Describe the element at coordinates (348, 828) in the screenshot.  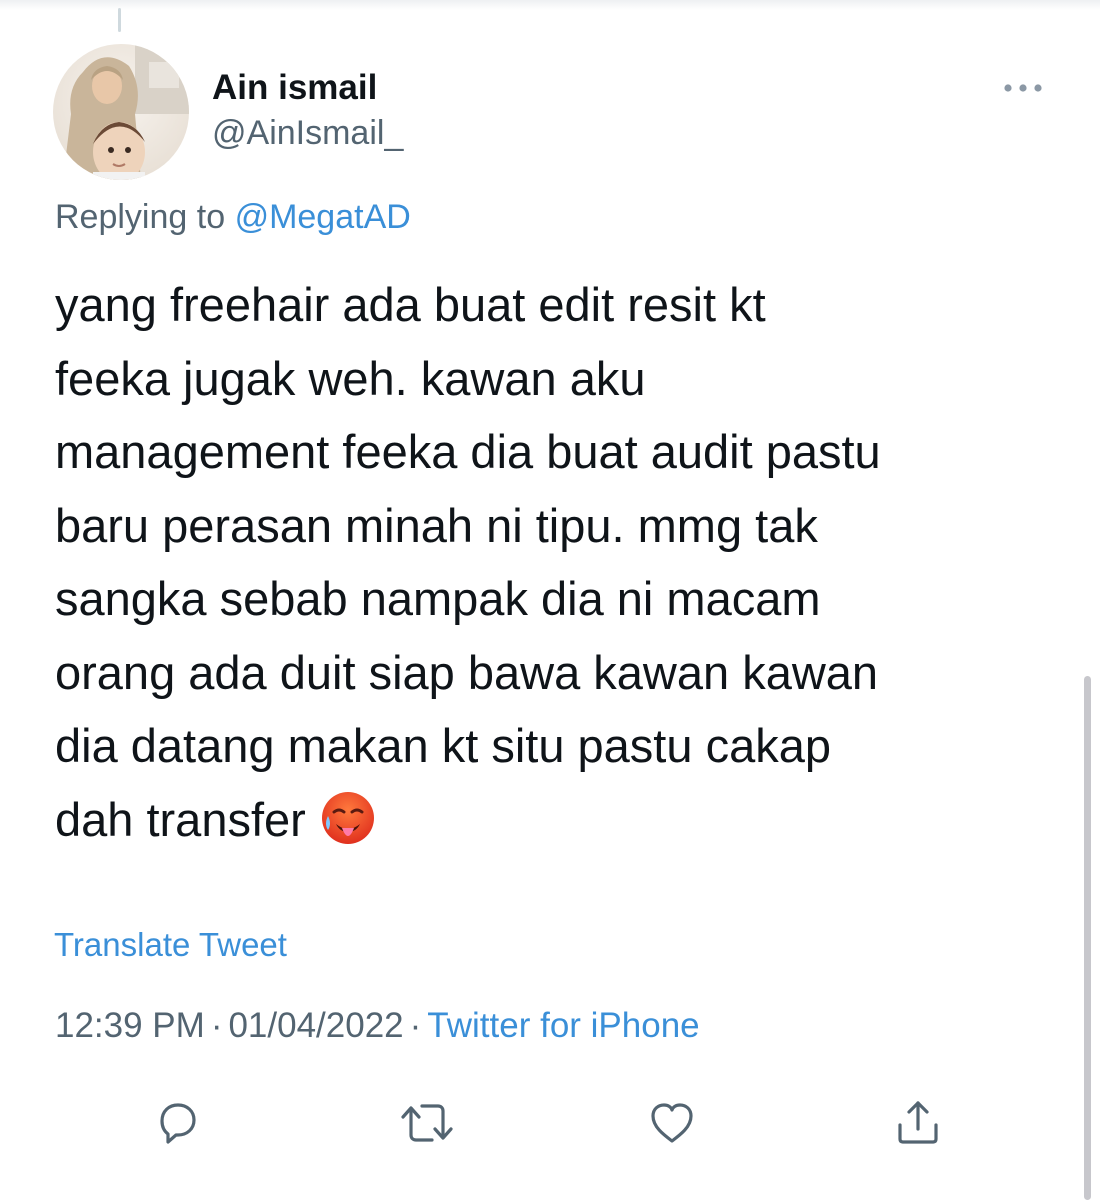
I see `hot-face-emoji` at that location.